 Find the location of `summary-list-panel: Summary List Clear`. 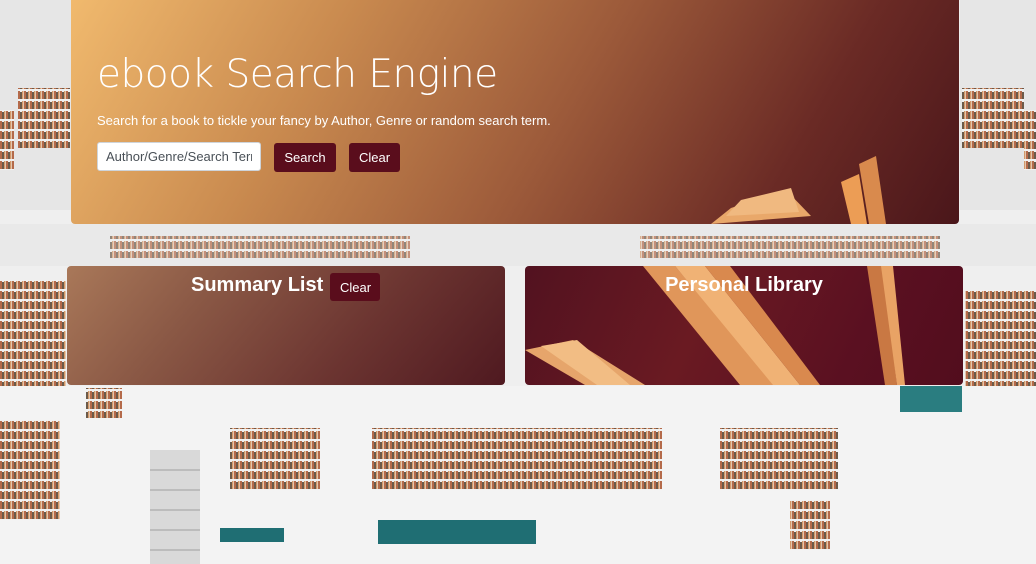

summary-list-panel: Summary List Clear is located at coordinates (286, 325).